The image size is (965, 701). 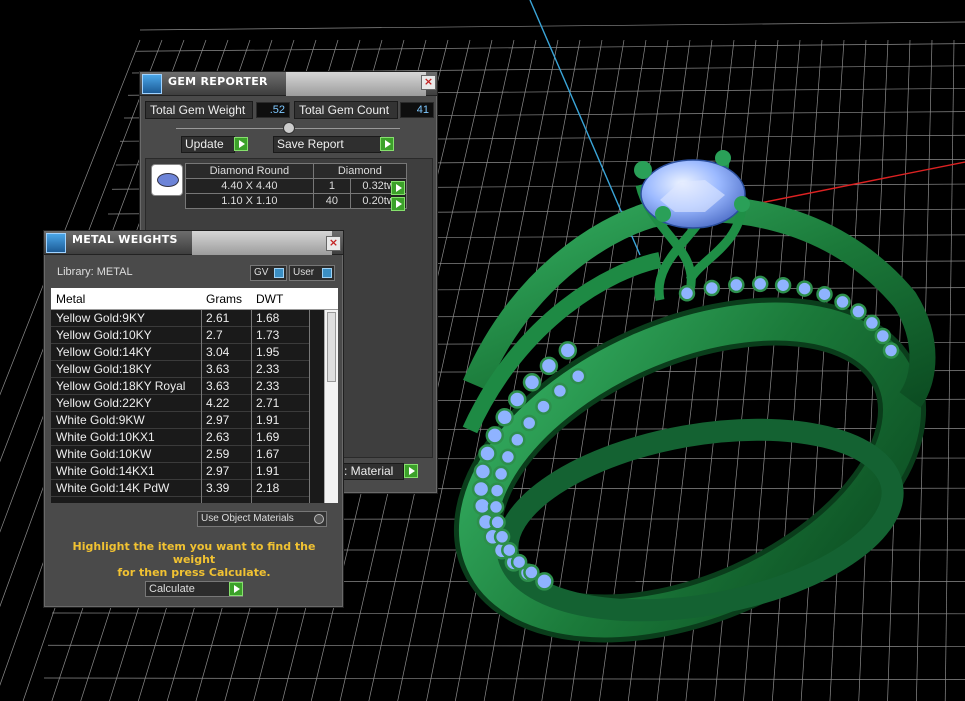 What do you see at coordinates (104, 454) in the screenshot?
I see `metal-metal-cell: White Gold:10KW` at bounding box center [104, 454].